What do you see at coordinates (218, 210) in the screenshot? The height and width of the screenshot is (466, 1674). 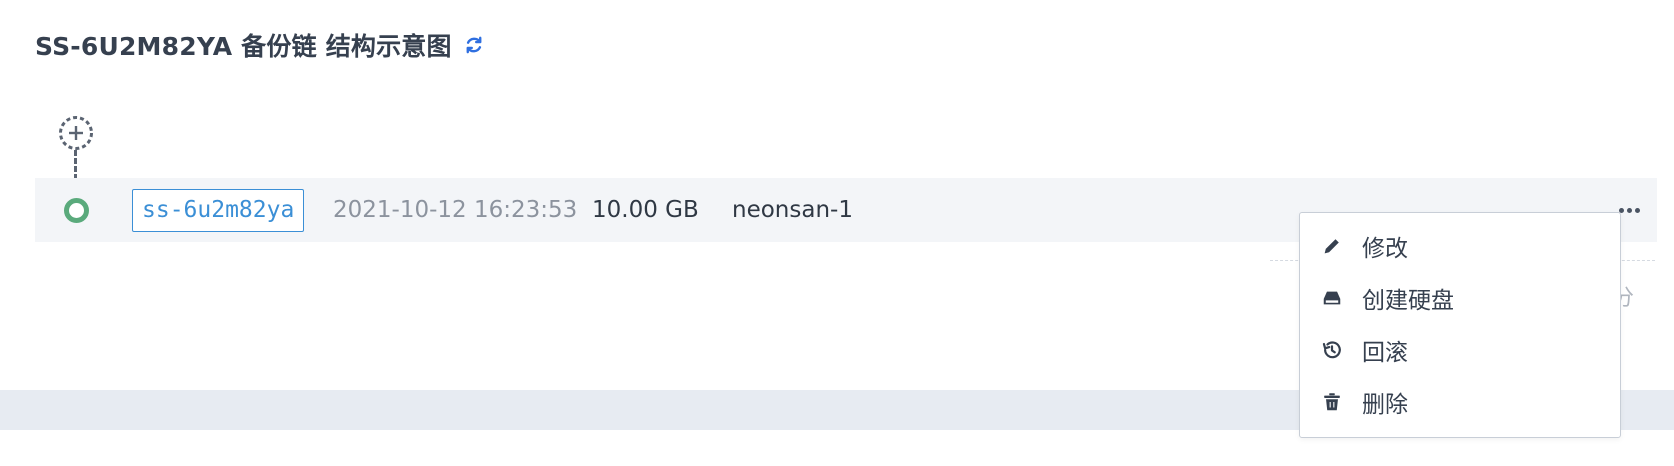 I see `snapshot-id-link: ss-6u2m82ya` at bounding box center [218, 210].